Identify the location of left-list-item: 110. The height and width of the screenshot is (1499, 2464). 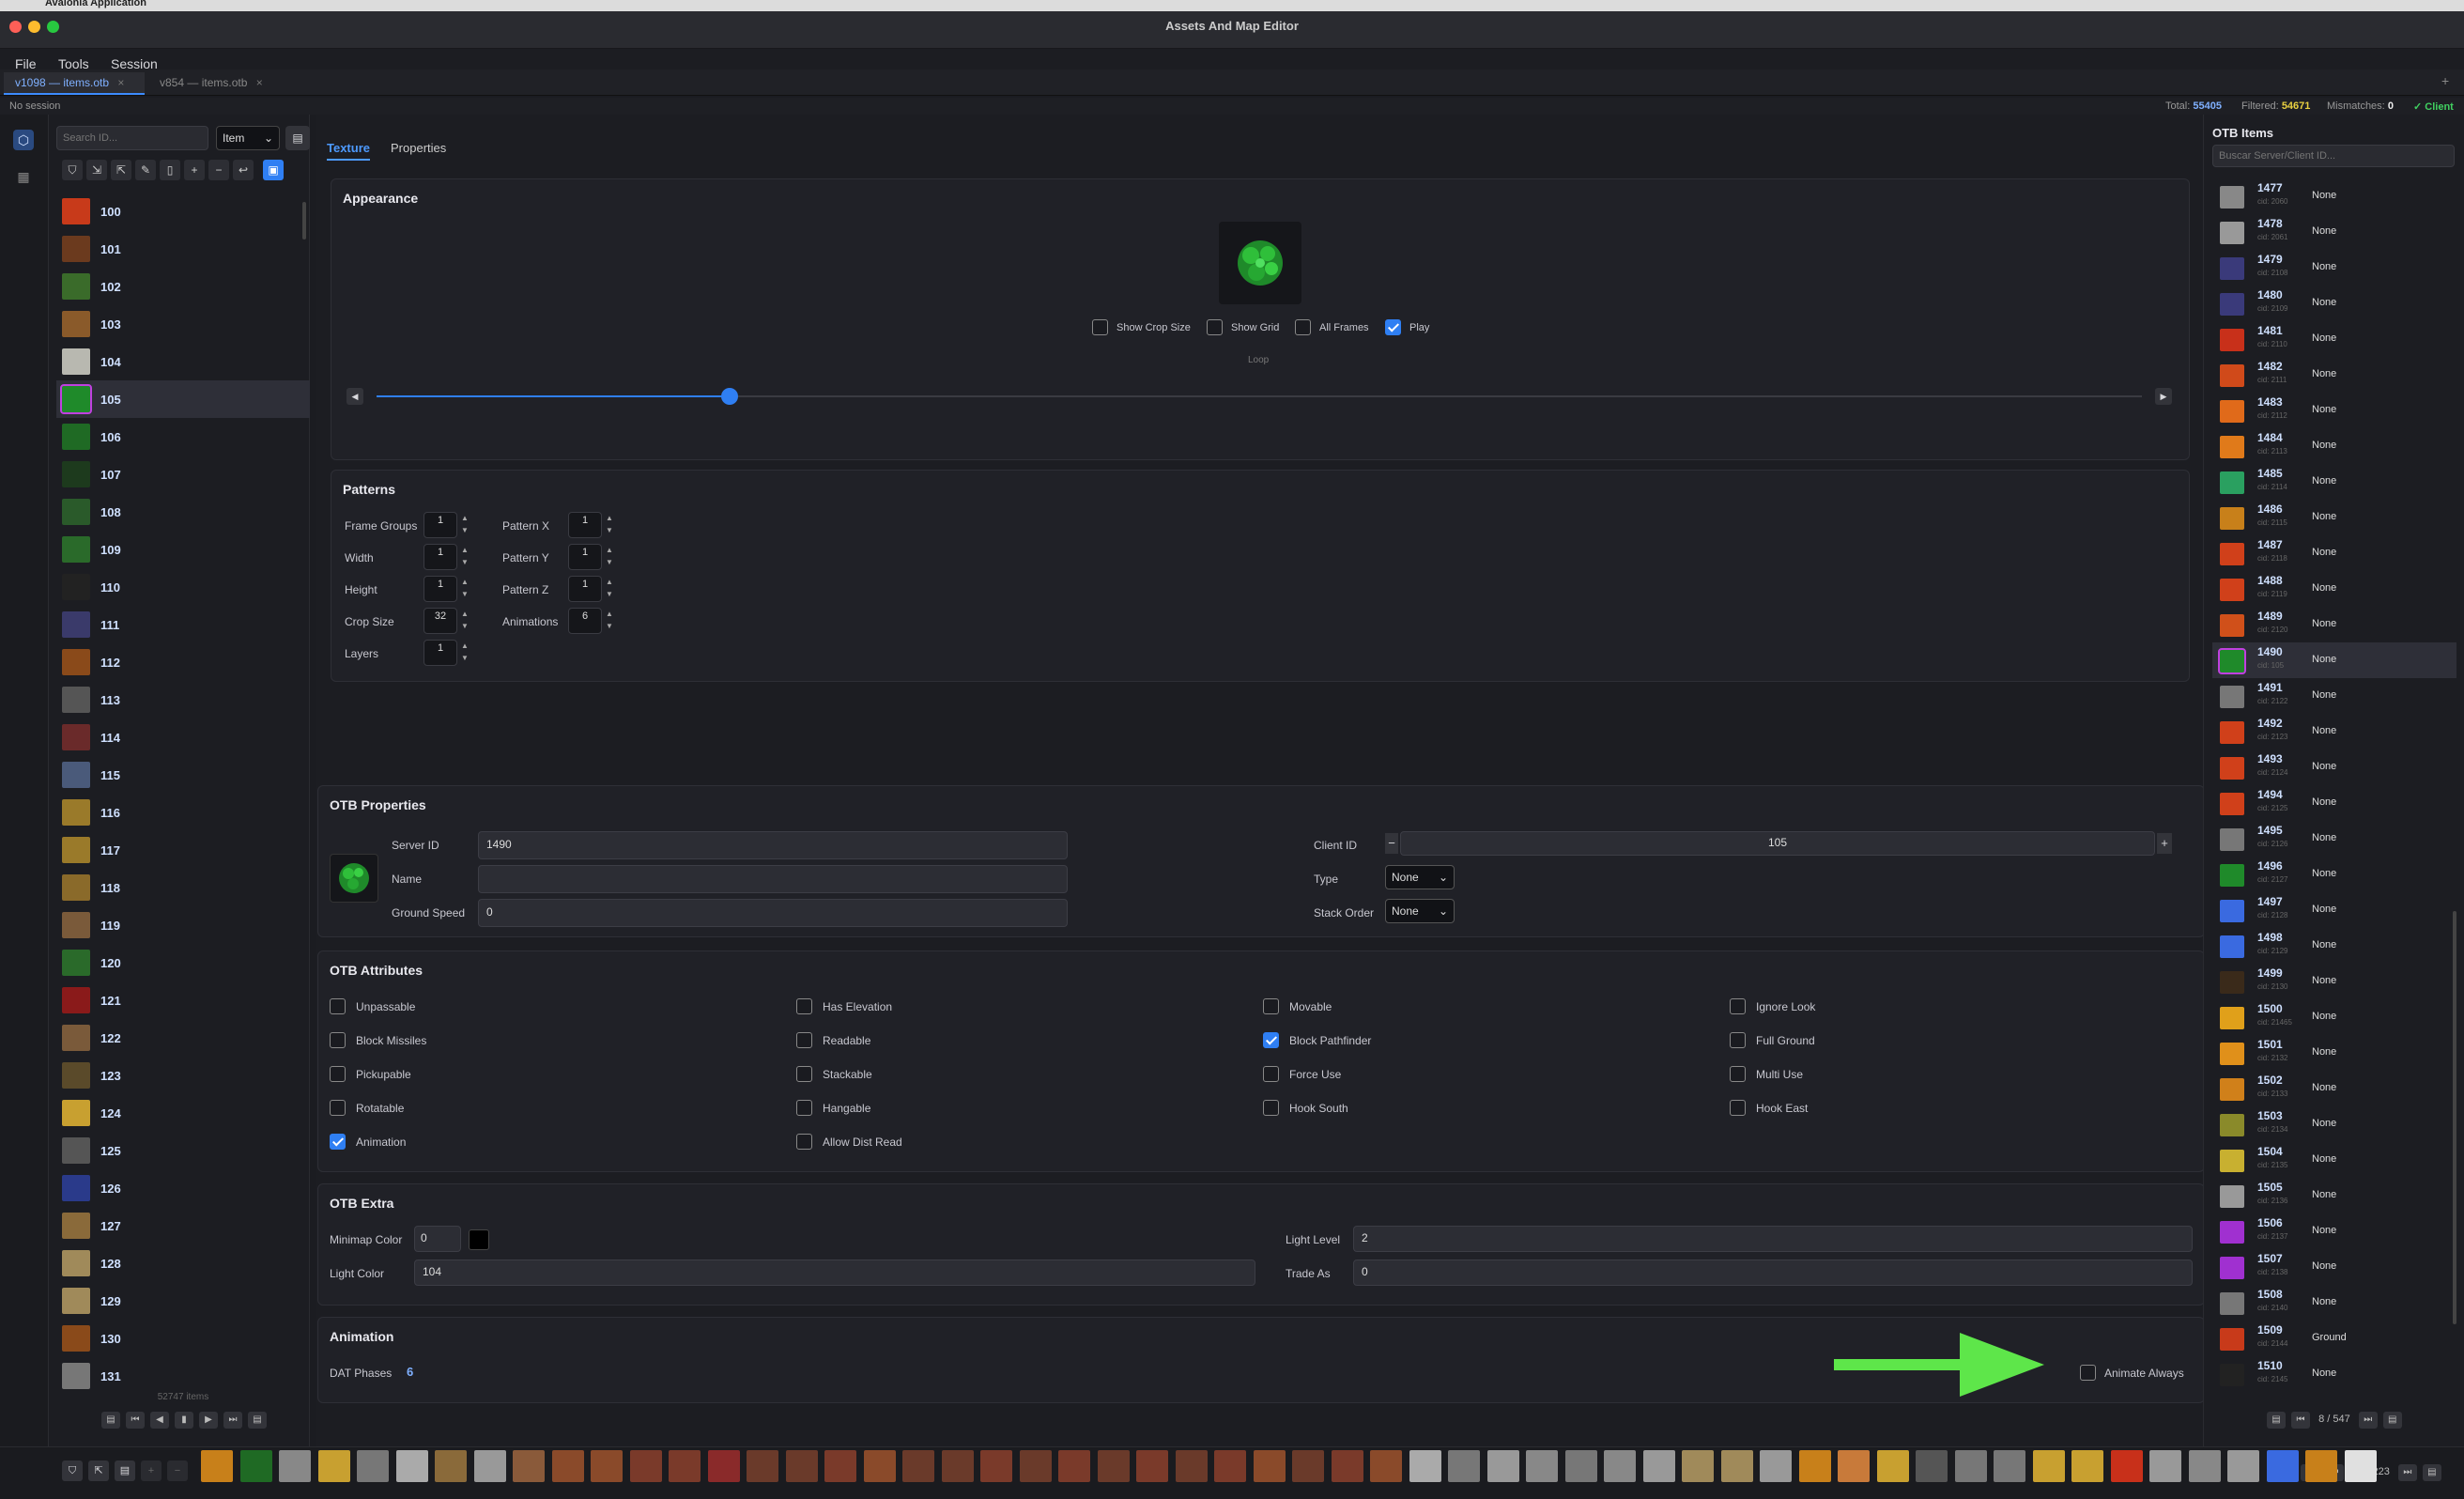
(183, 587).